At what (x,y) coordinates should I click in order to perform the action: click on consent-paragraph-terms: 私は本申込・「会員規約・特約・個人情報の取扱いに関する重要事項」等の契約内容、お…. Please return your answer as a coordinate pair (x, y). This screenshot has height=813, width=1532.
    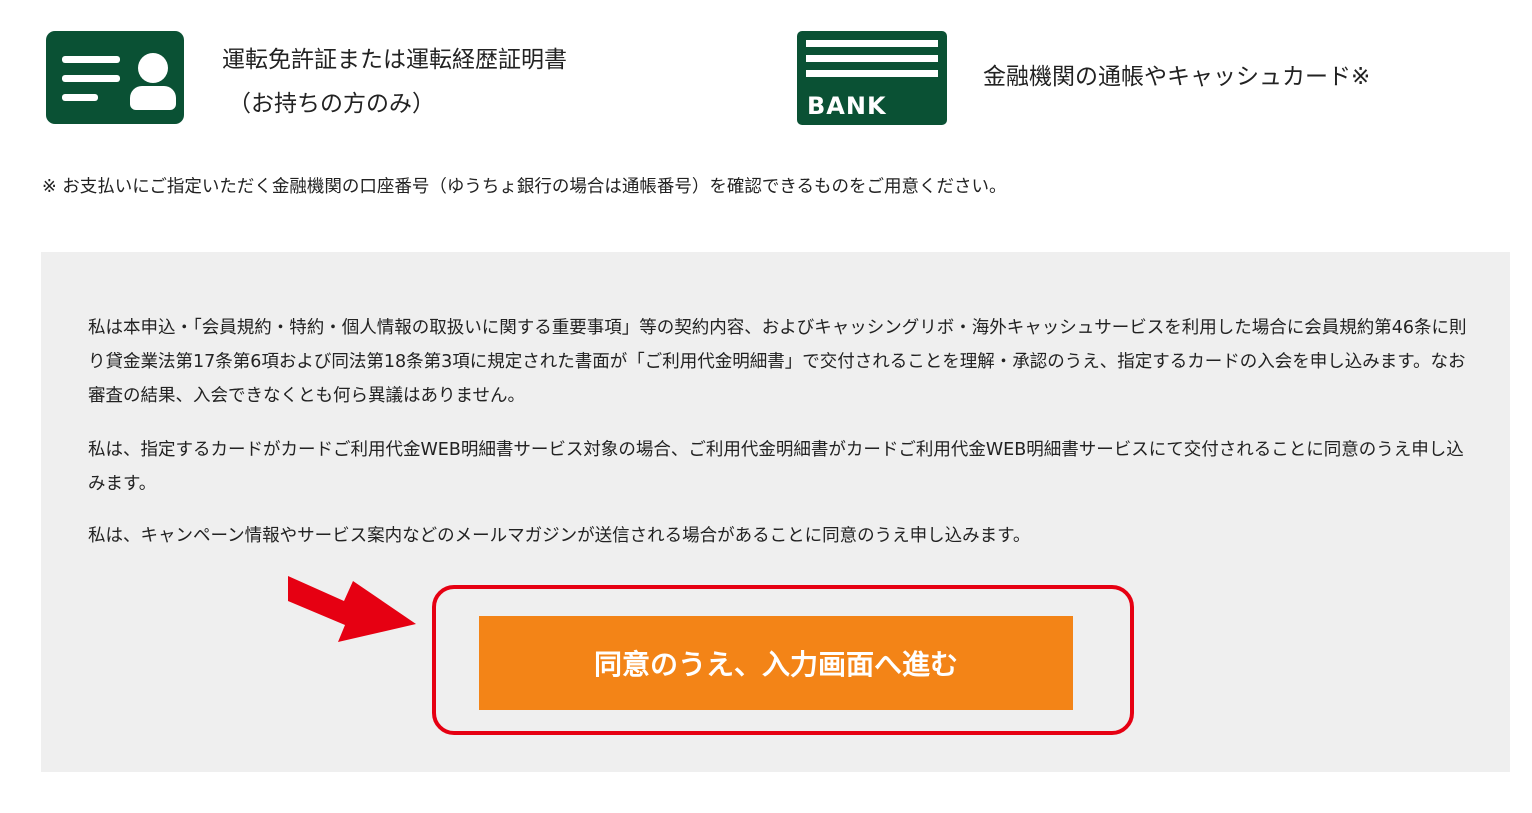
    Looking at the image, I should click on (777, 362).